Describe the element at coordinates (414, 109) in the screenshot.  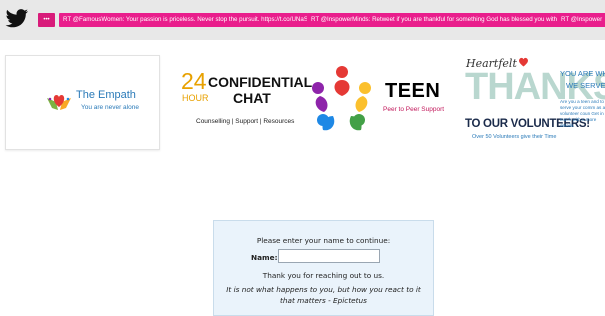
I see `teen-subtitle: Peer to Peer Support` at that location.